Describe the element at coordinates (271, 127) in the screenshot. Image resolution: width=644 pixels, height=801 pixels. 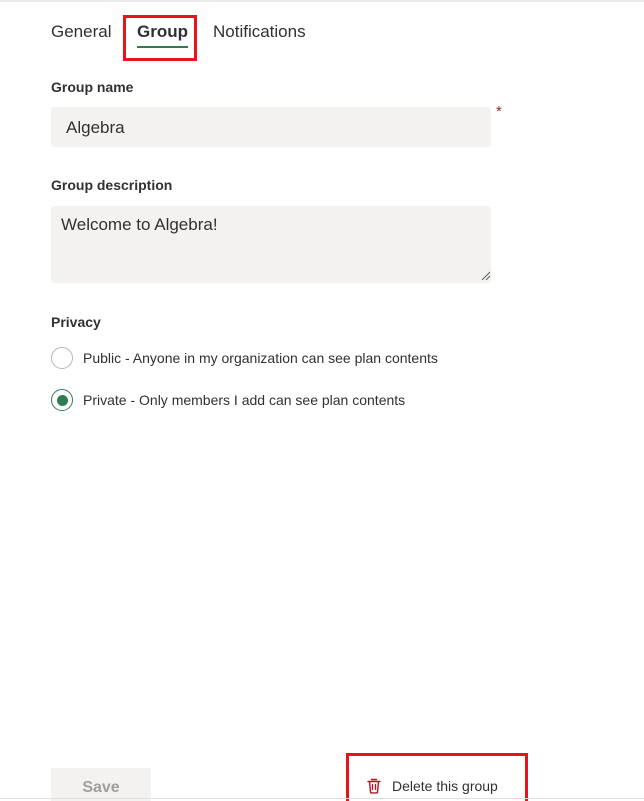
I see `group-name-input: Algebra` at that location.